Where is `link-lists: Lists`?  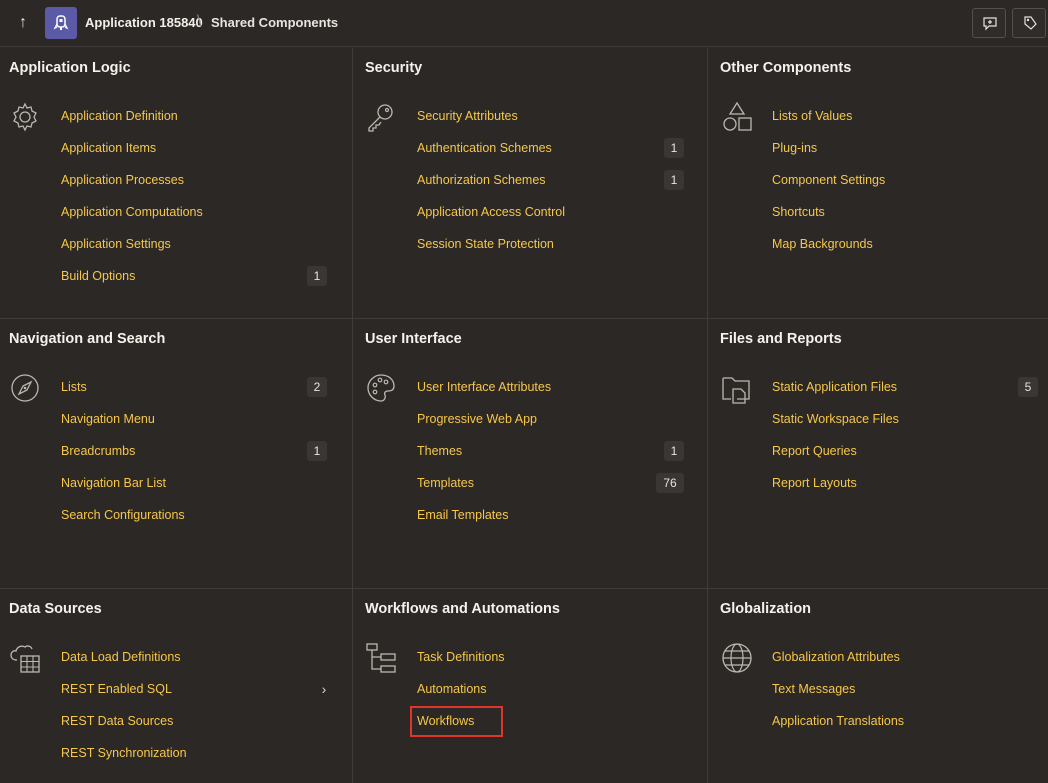 link-lists: Lists is located at coordinates (74, 387).